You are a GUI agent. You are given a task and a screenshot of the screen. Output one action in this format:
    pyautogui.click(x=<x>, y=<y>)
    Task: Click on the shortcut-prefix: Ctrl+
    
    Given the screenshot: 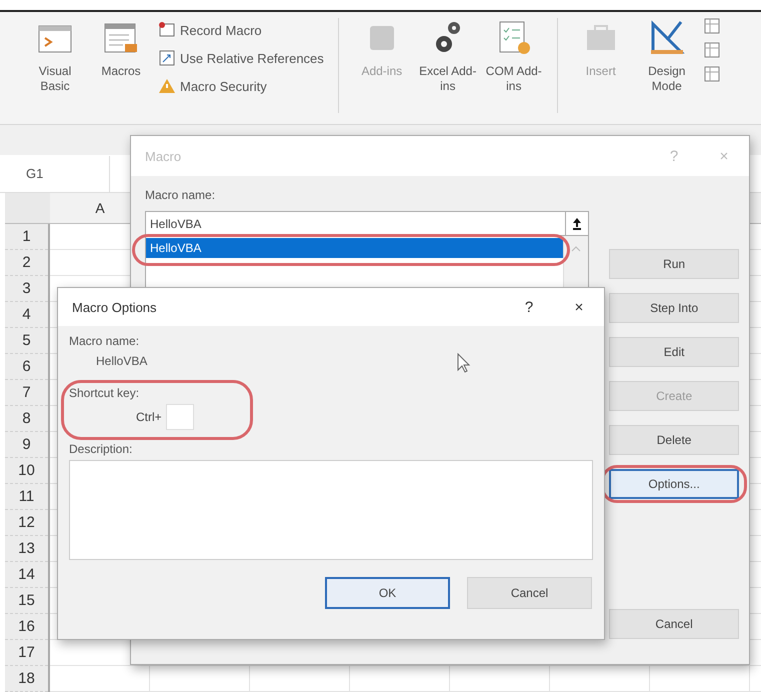 What is the action you would take?
    pyautogui.click(x=149, y=417)
    